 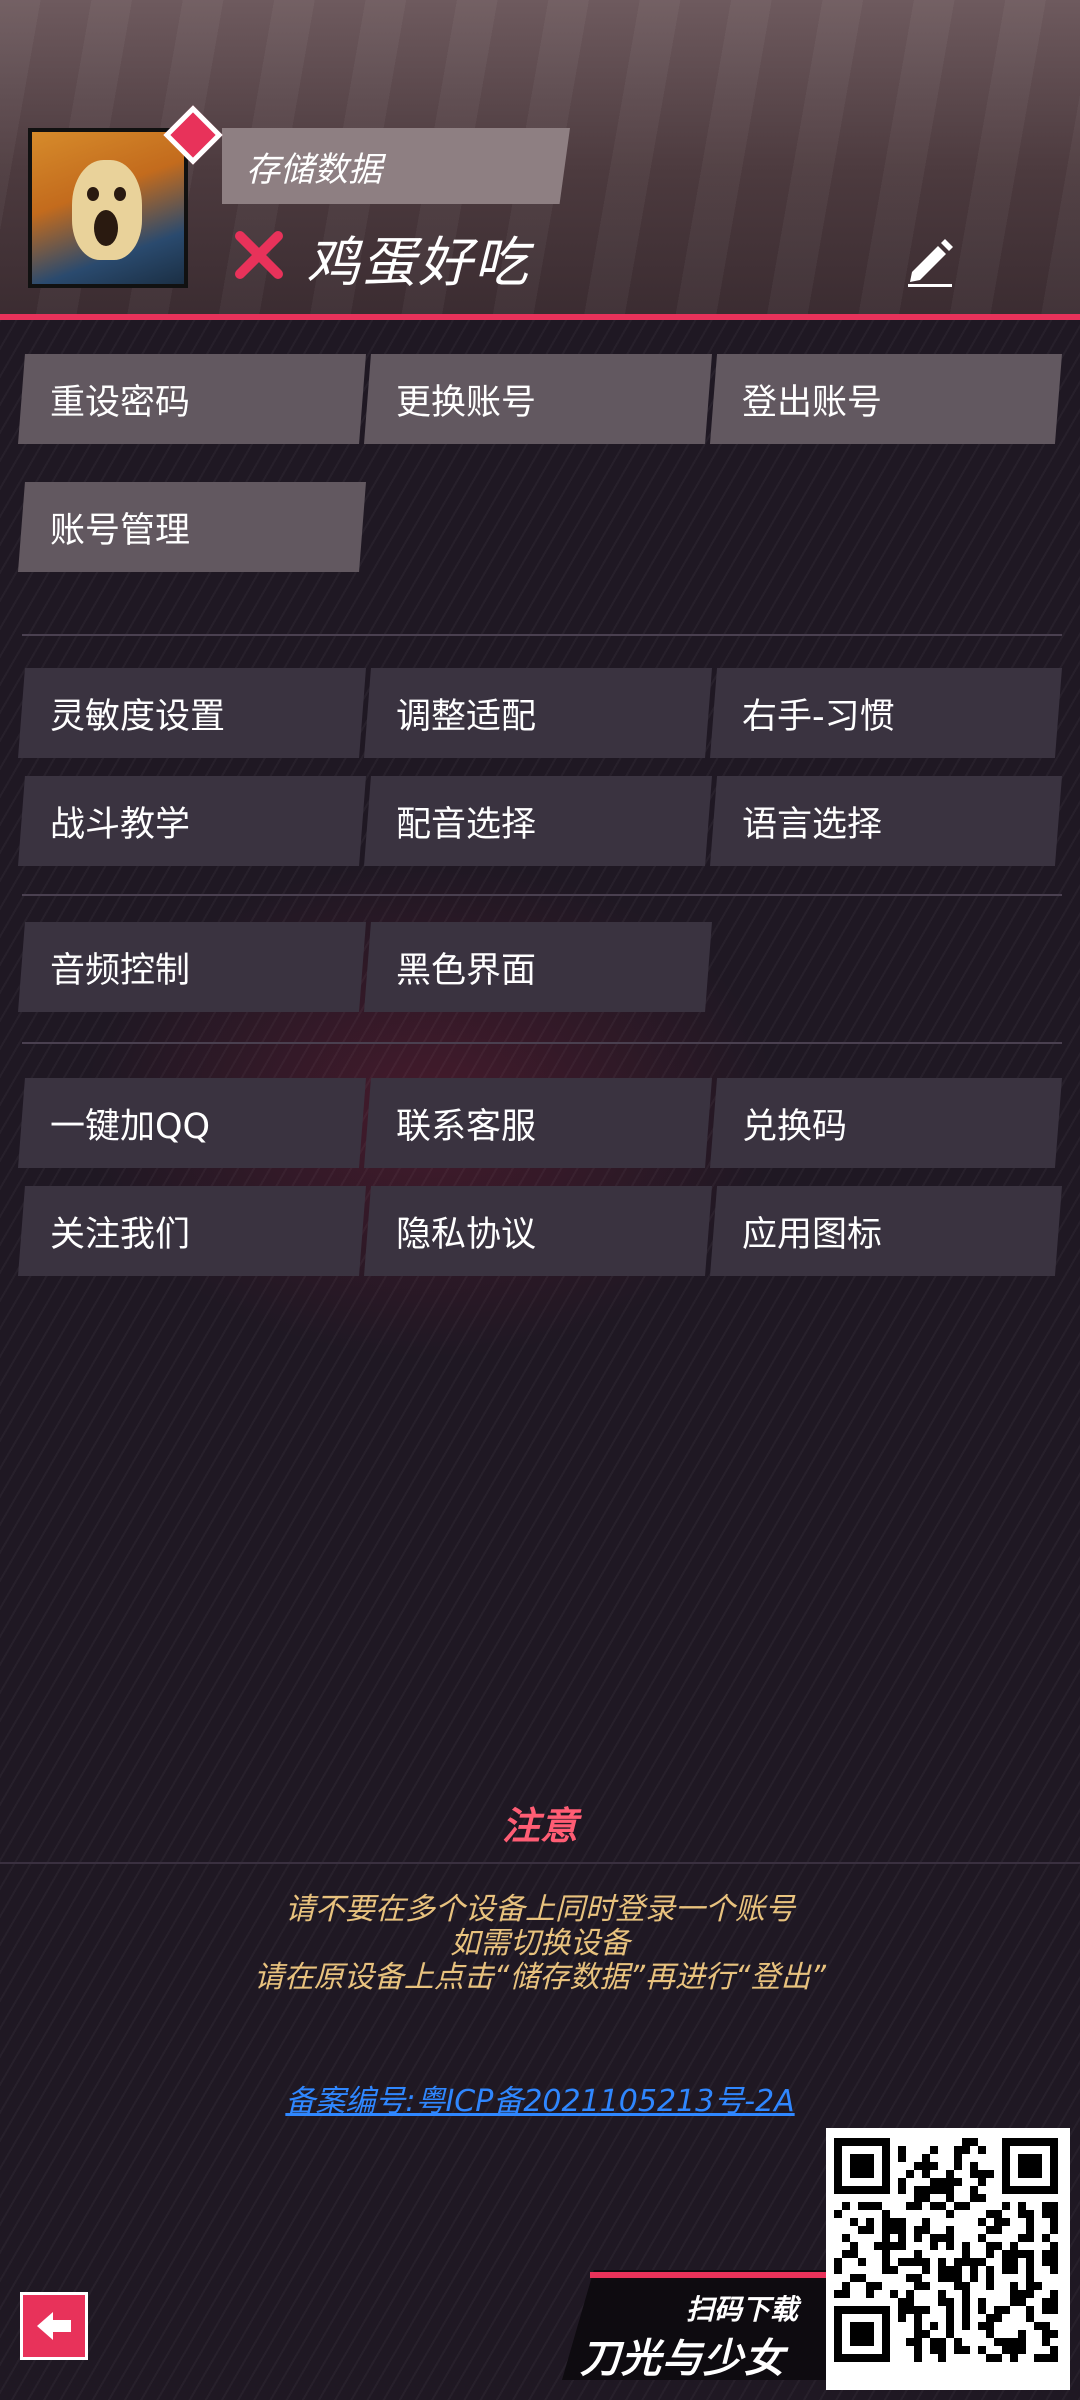 I want to click on follow-us-button: 关注我们, so click(x=192, y=1231).